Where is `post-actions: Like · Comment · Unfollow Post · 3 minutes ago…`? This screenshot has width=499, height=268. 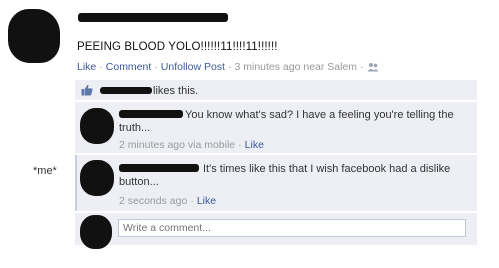
post-actions: Like · Comment · Unfollow Post · 3 minutes ago… is located at coordinates (228, 68).